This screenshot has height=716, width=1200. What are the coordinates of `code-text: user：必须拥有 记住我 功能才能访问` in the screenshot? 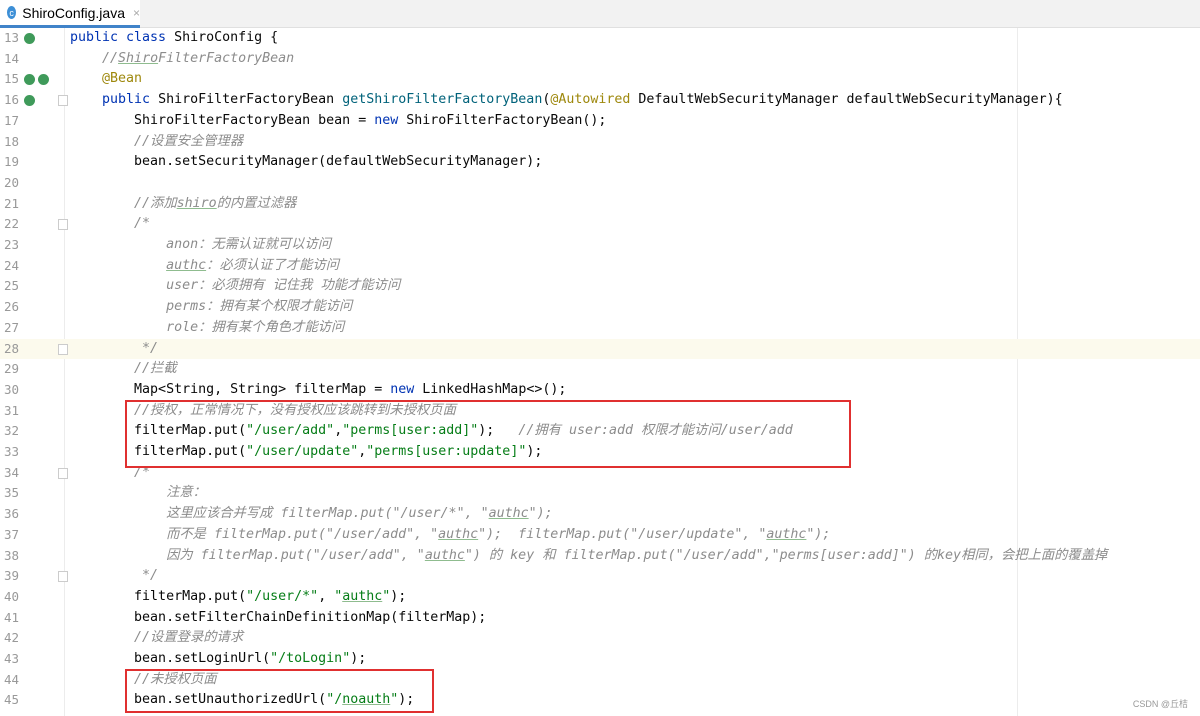 It's located at (235, 286).